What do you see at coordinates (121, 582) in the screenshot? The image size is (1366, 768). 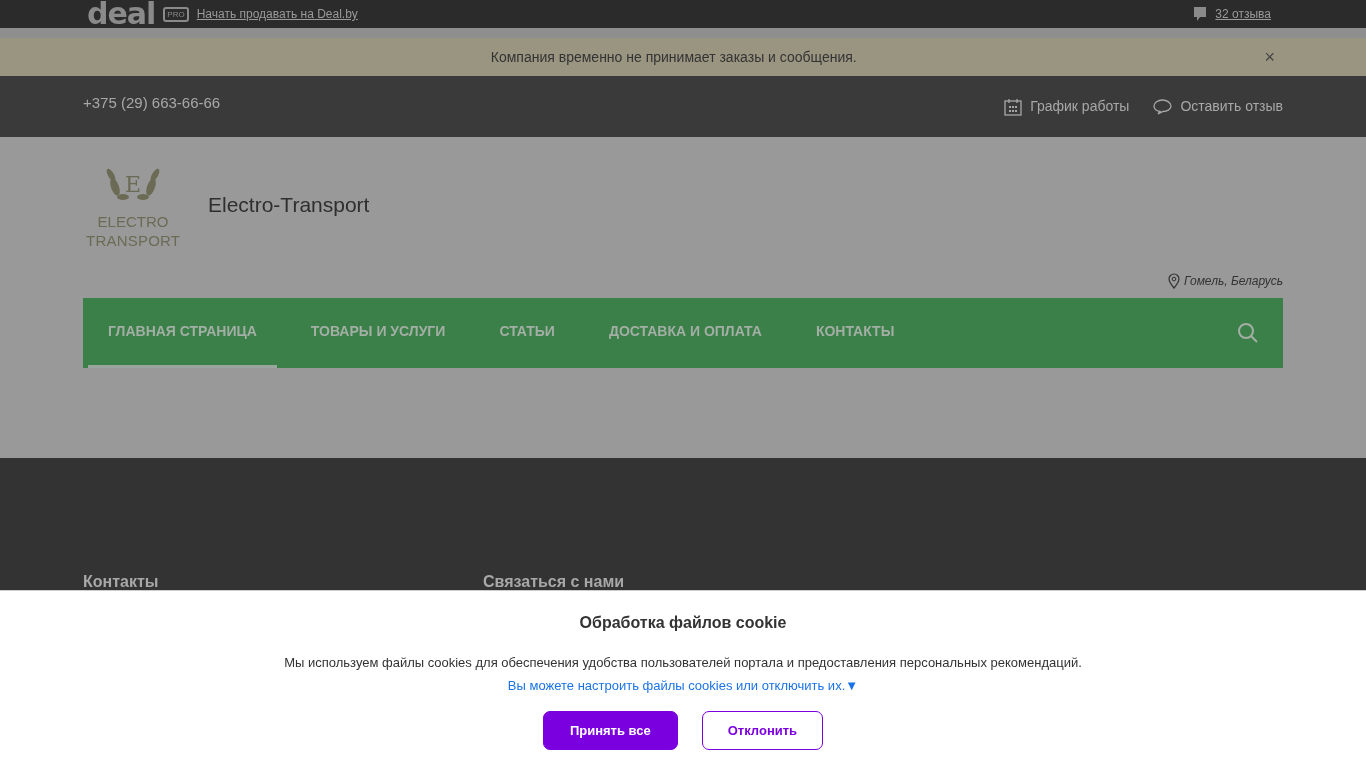 I see `footer-heading: Контакты` at bounding box center [121, 582].